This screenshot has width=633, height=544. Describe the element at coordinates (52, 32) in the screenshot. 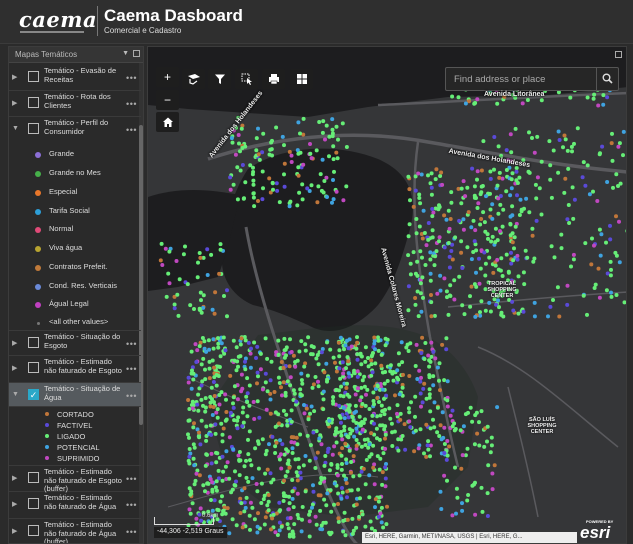

I see `logo-underline` at that location.